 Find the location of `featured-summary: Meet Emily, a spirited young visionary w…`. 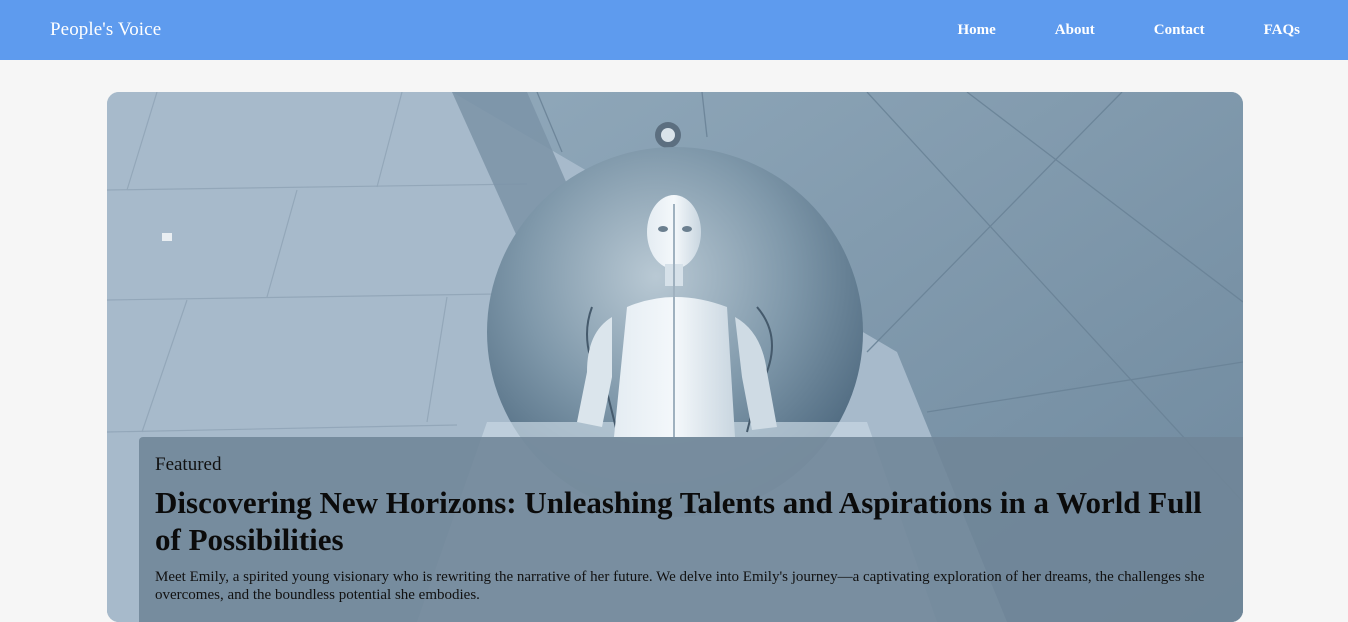

featured-summary: Meet Emily, a spirited young visionary w… is located at coordinates (680, 586).